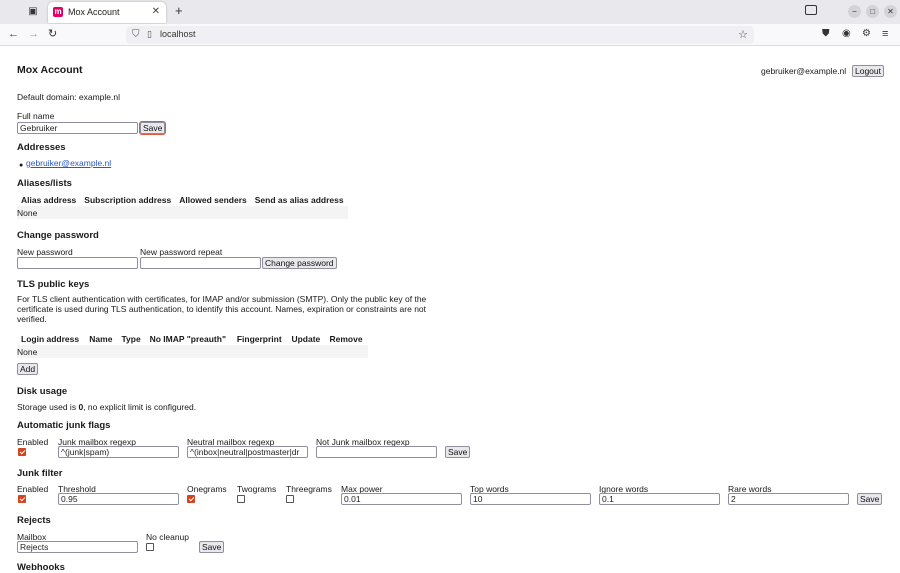  What do you see at coordinates (401, 499) in the screenshot?
I see `max-power-input` at bounding box center [401, 499].